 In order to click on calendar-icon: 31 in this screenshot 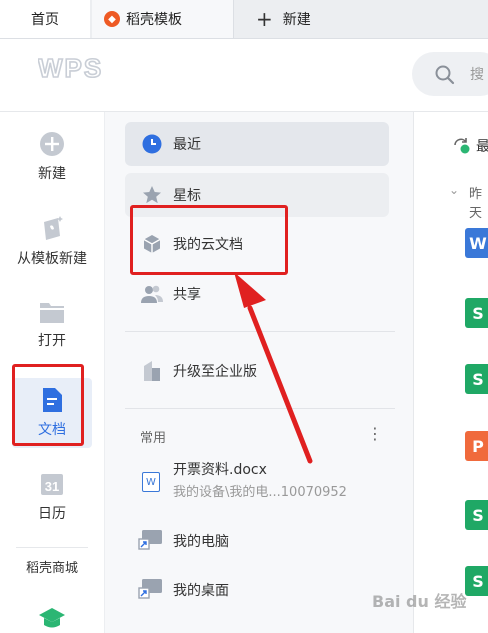, I will do `click(52, 484)`.